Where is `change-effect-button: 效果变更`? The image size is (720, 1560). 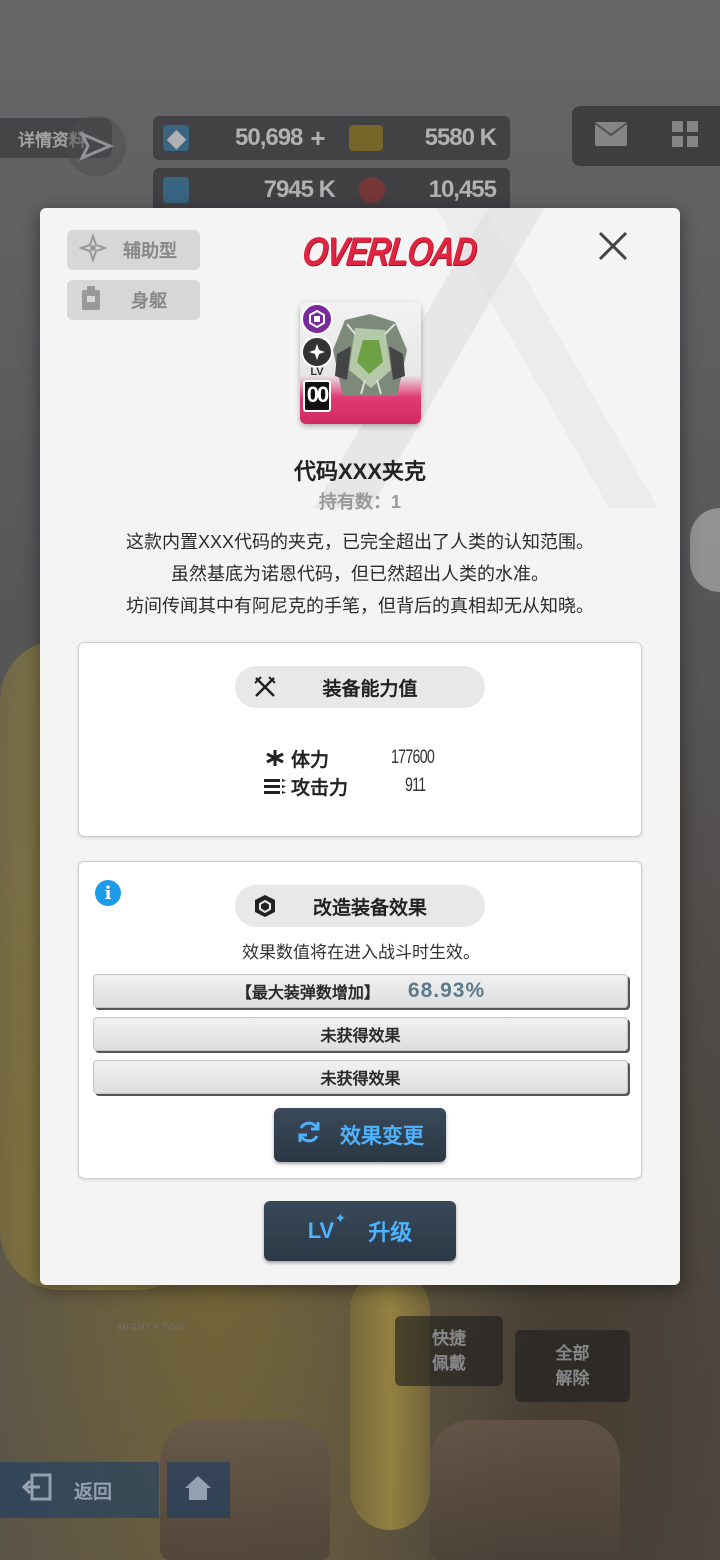 change-effect-button: 效果变更 is located at coordinates (360, 1135).